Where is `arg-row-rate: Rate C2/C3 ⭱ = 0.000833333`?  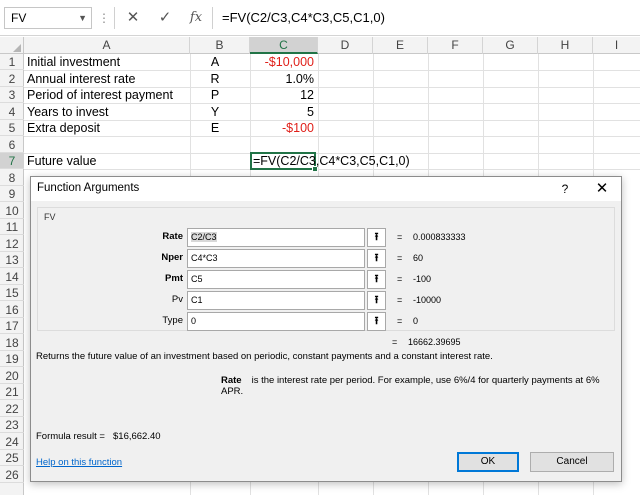 arg-row-rate: Rate C2/C3 ⭱ = 0.000833333 is located at coordinates (326, 238).